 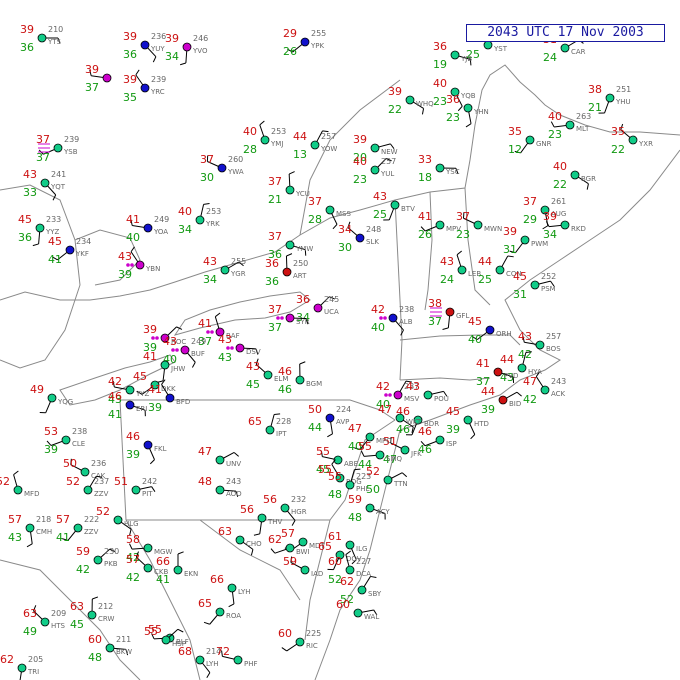 I want to click on pressure-label: 228, so click(x=283, y=421).